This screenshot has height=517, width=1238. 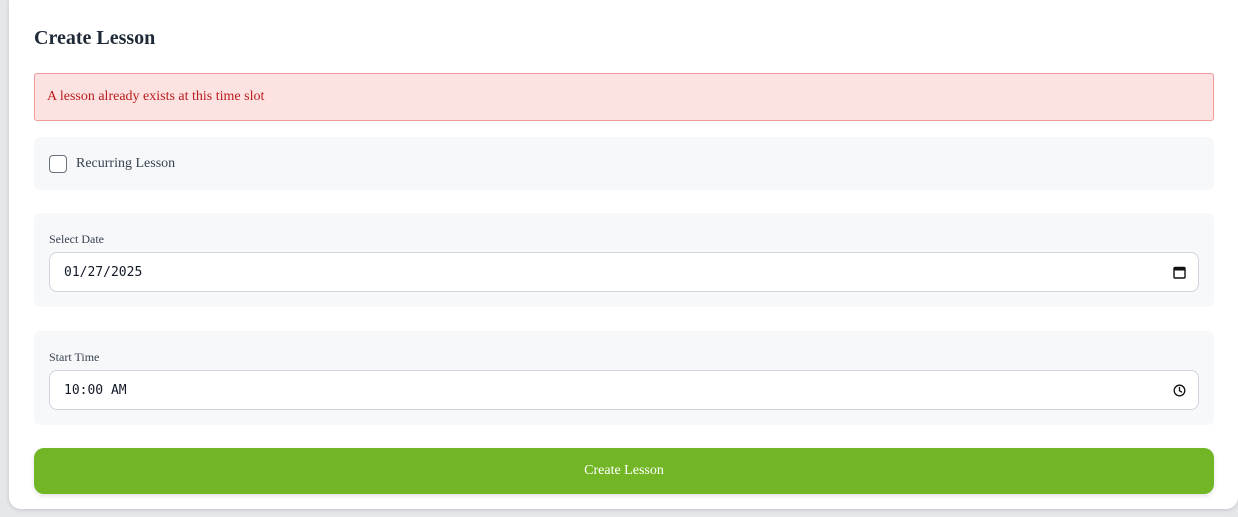 I want to click on clock-icon, so click(x=1179, y=390).